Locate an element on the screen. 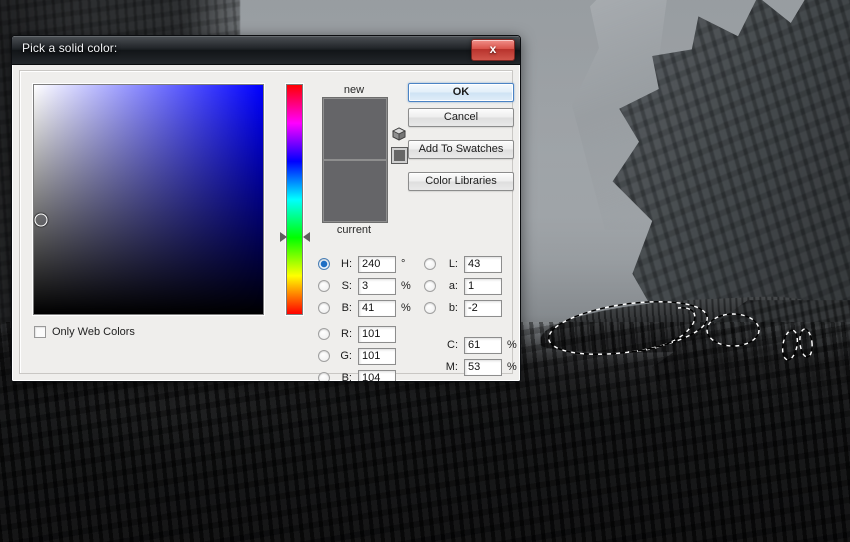 This screenshot has height=542, width=850. hsb-unit-h: ° is located at coordinates (403, 264).